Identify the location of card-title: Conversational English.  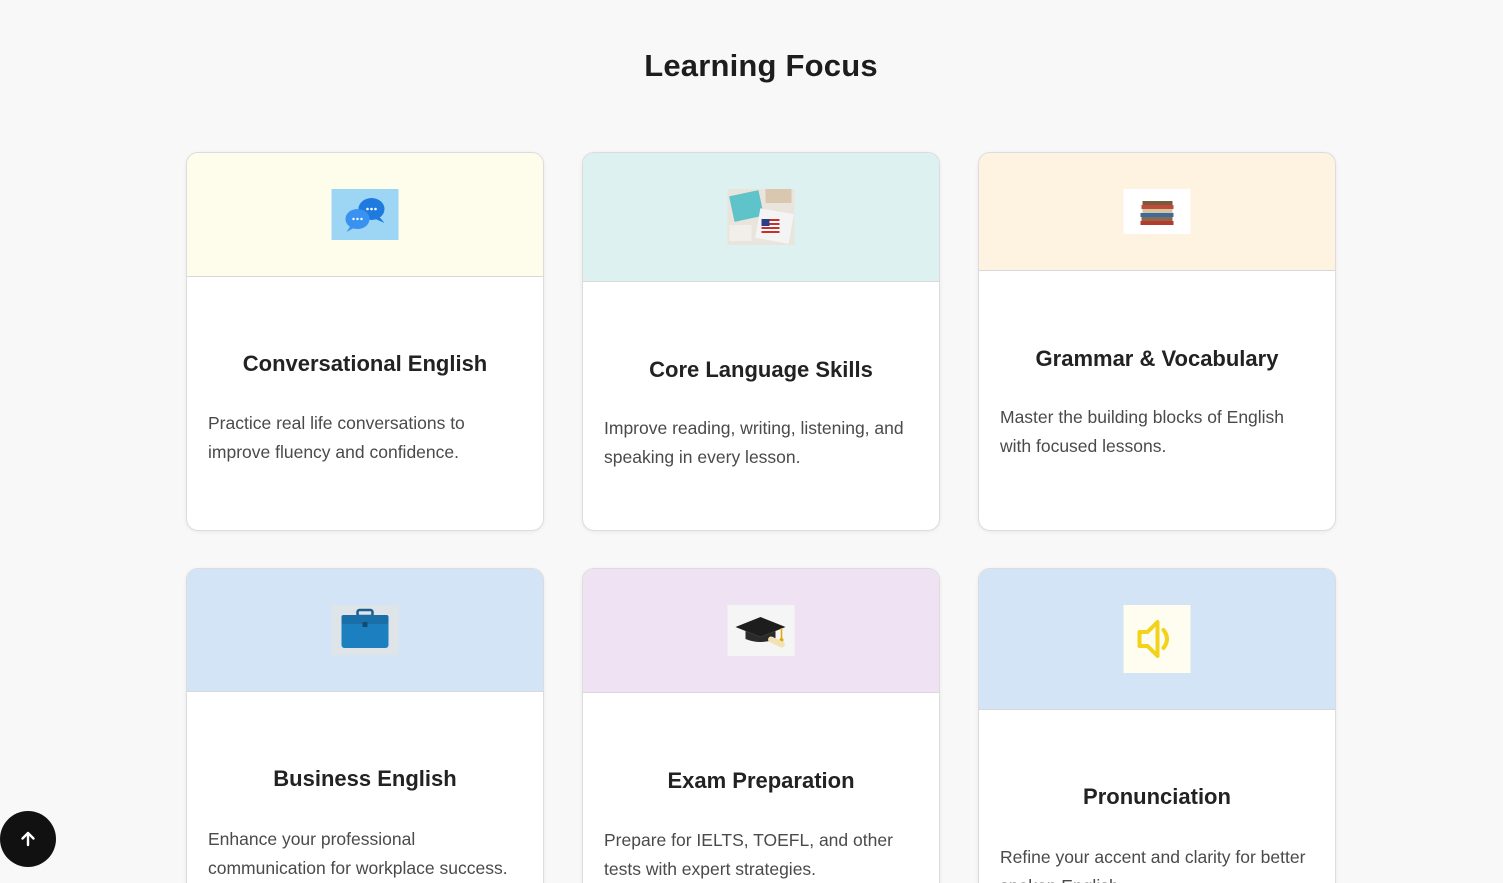
(365, 363).